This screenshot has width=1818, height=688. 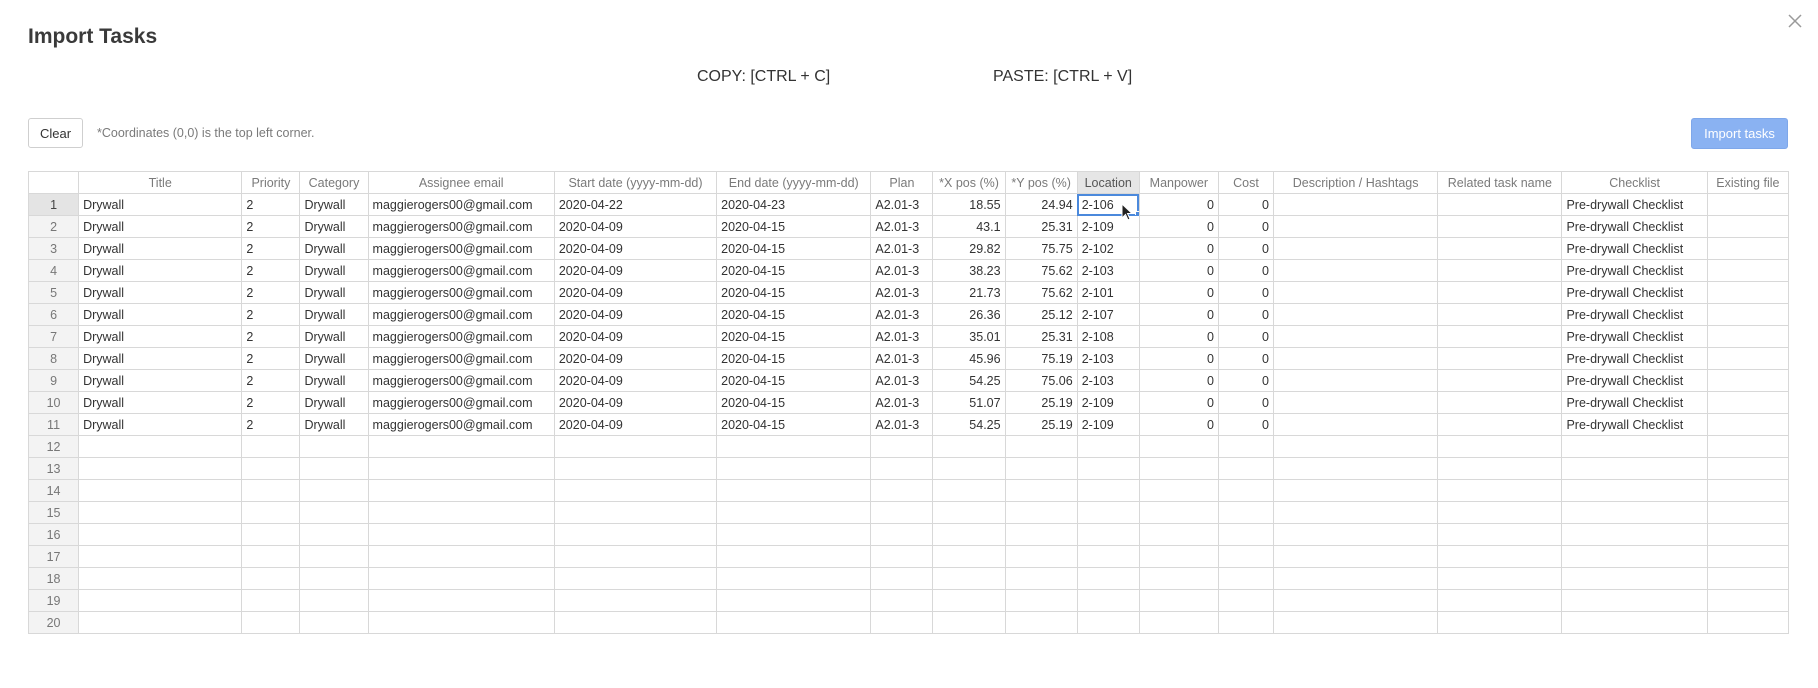 What do you see at coordinates (1795, 21) in the screenshot?
I see `close-icon` at bounding box center [1795, 21].